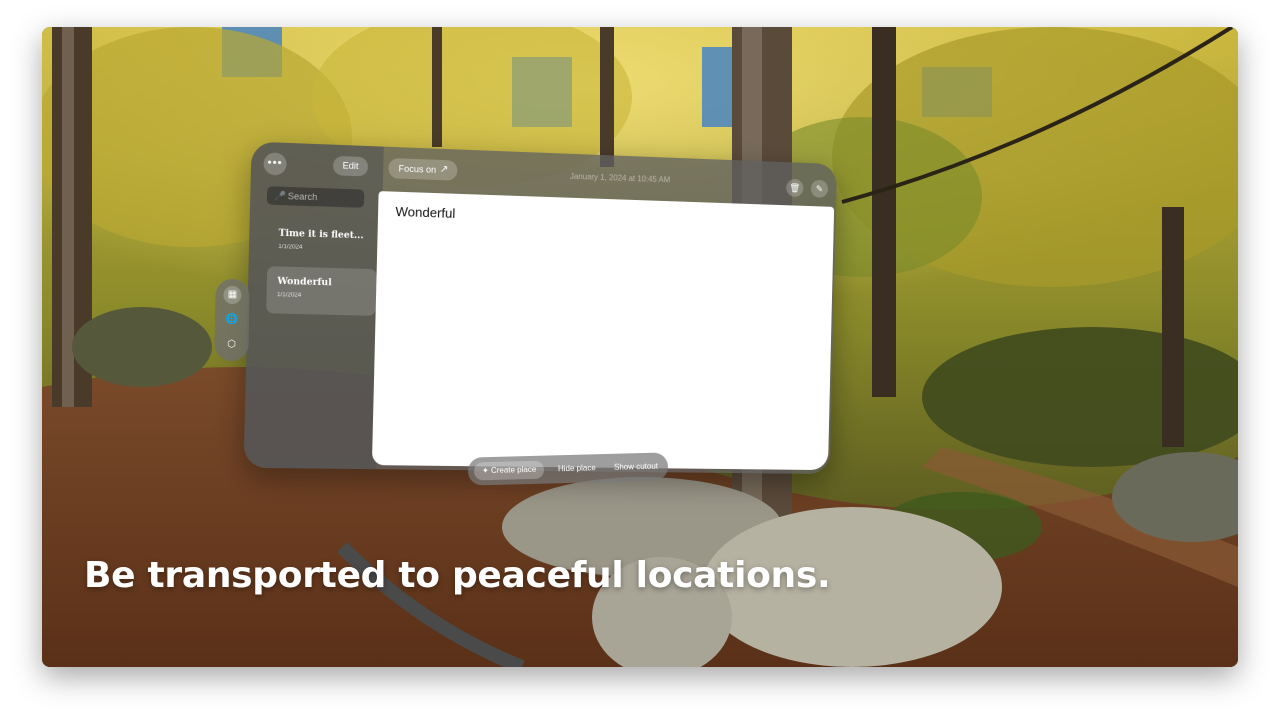 The image size is (1280, 720). Describe the element at coordinates (275, 164) in the screenshot. I see `ellipsis-icon: •••` at that location.